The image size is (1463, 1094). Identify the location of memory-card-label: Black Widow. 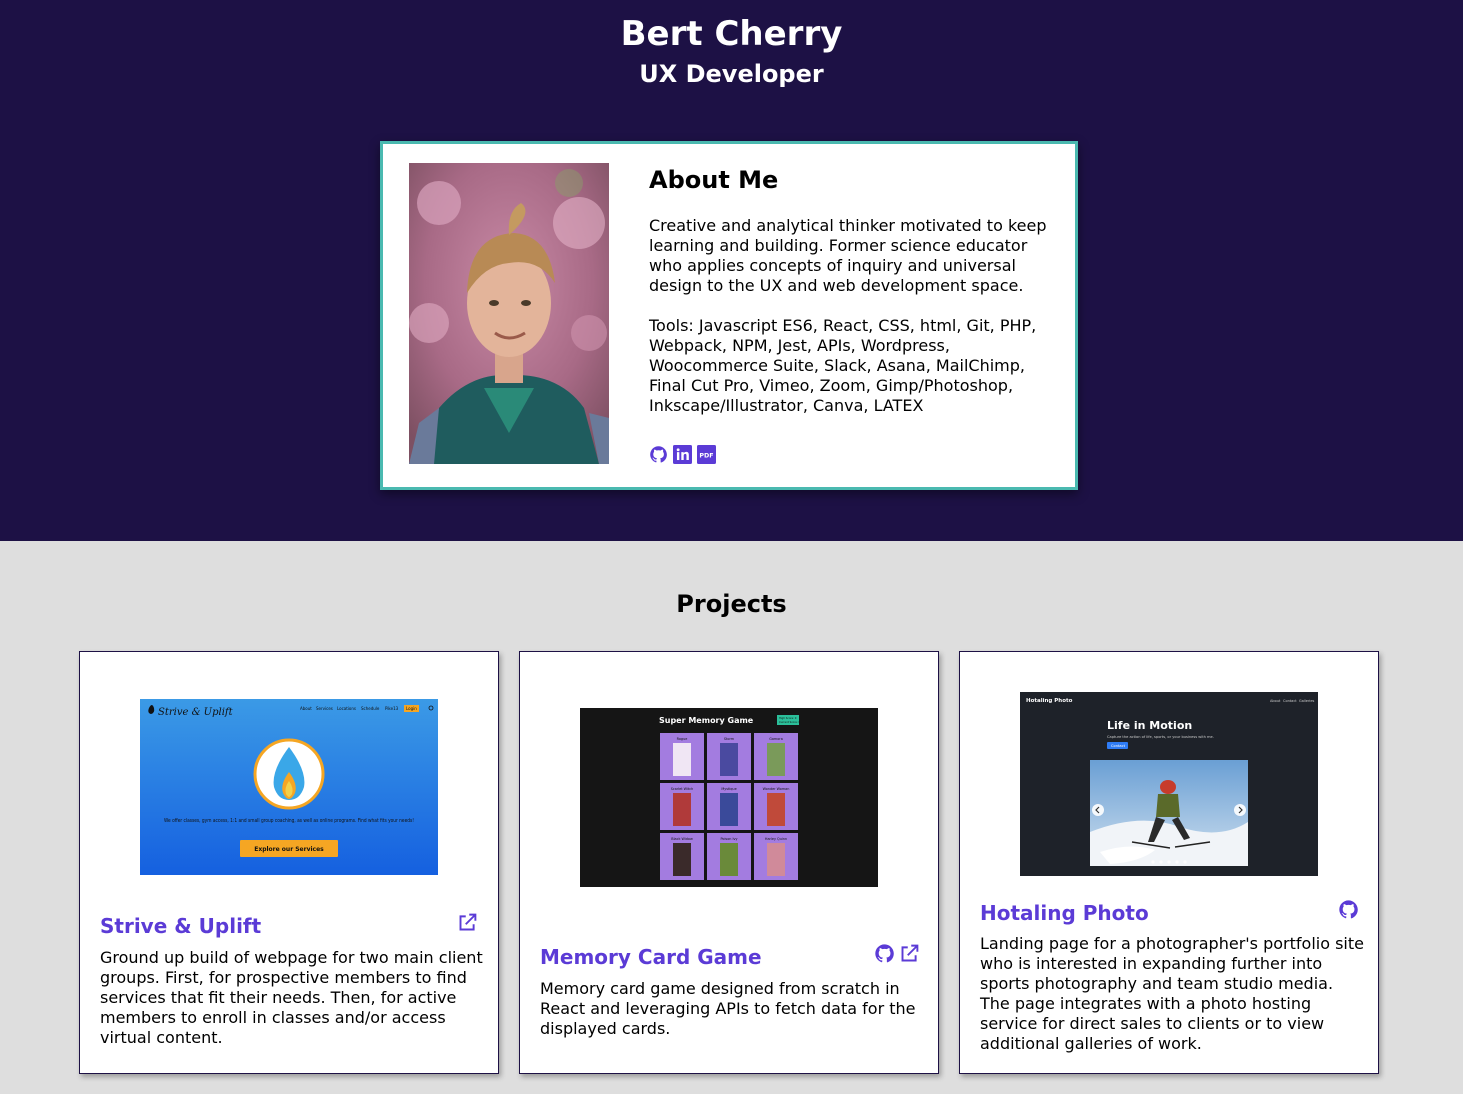
(682, 839).